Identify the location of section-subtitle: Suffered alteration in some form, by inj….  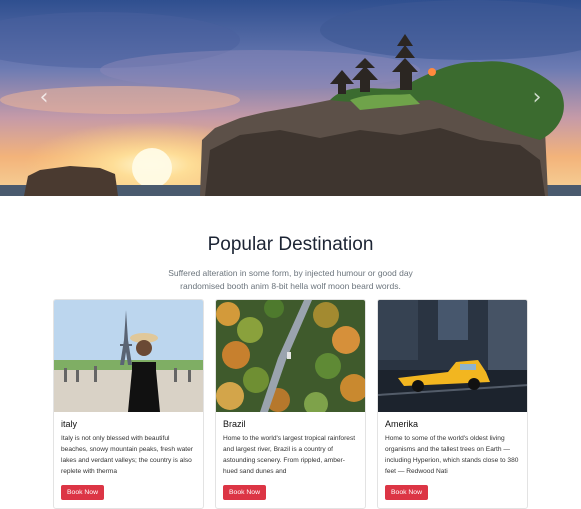
(290, 279).